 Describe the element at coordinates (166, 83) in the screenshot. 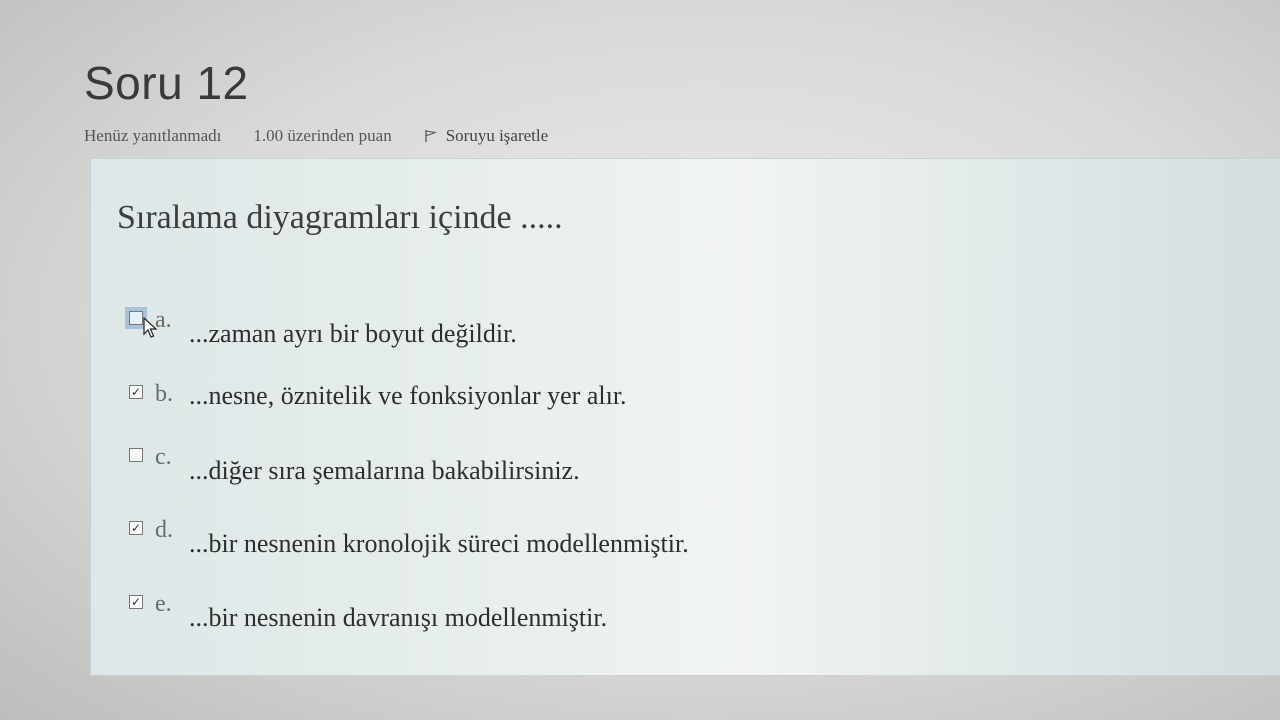

I see `question-title: Soru 12` at that location.